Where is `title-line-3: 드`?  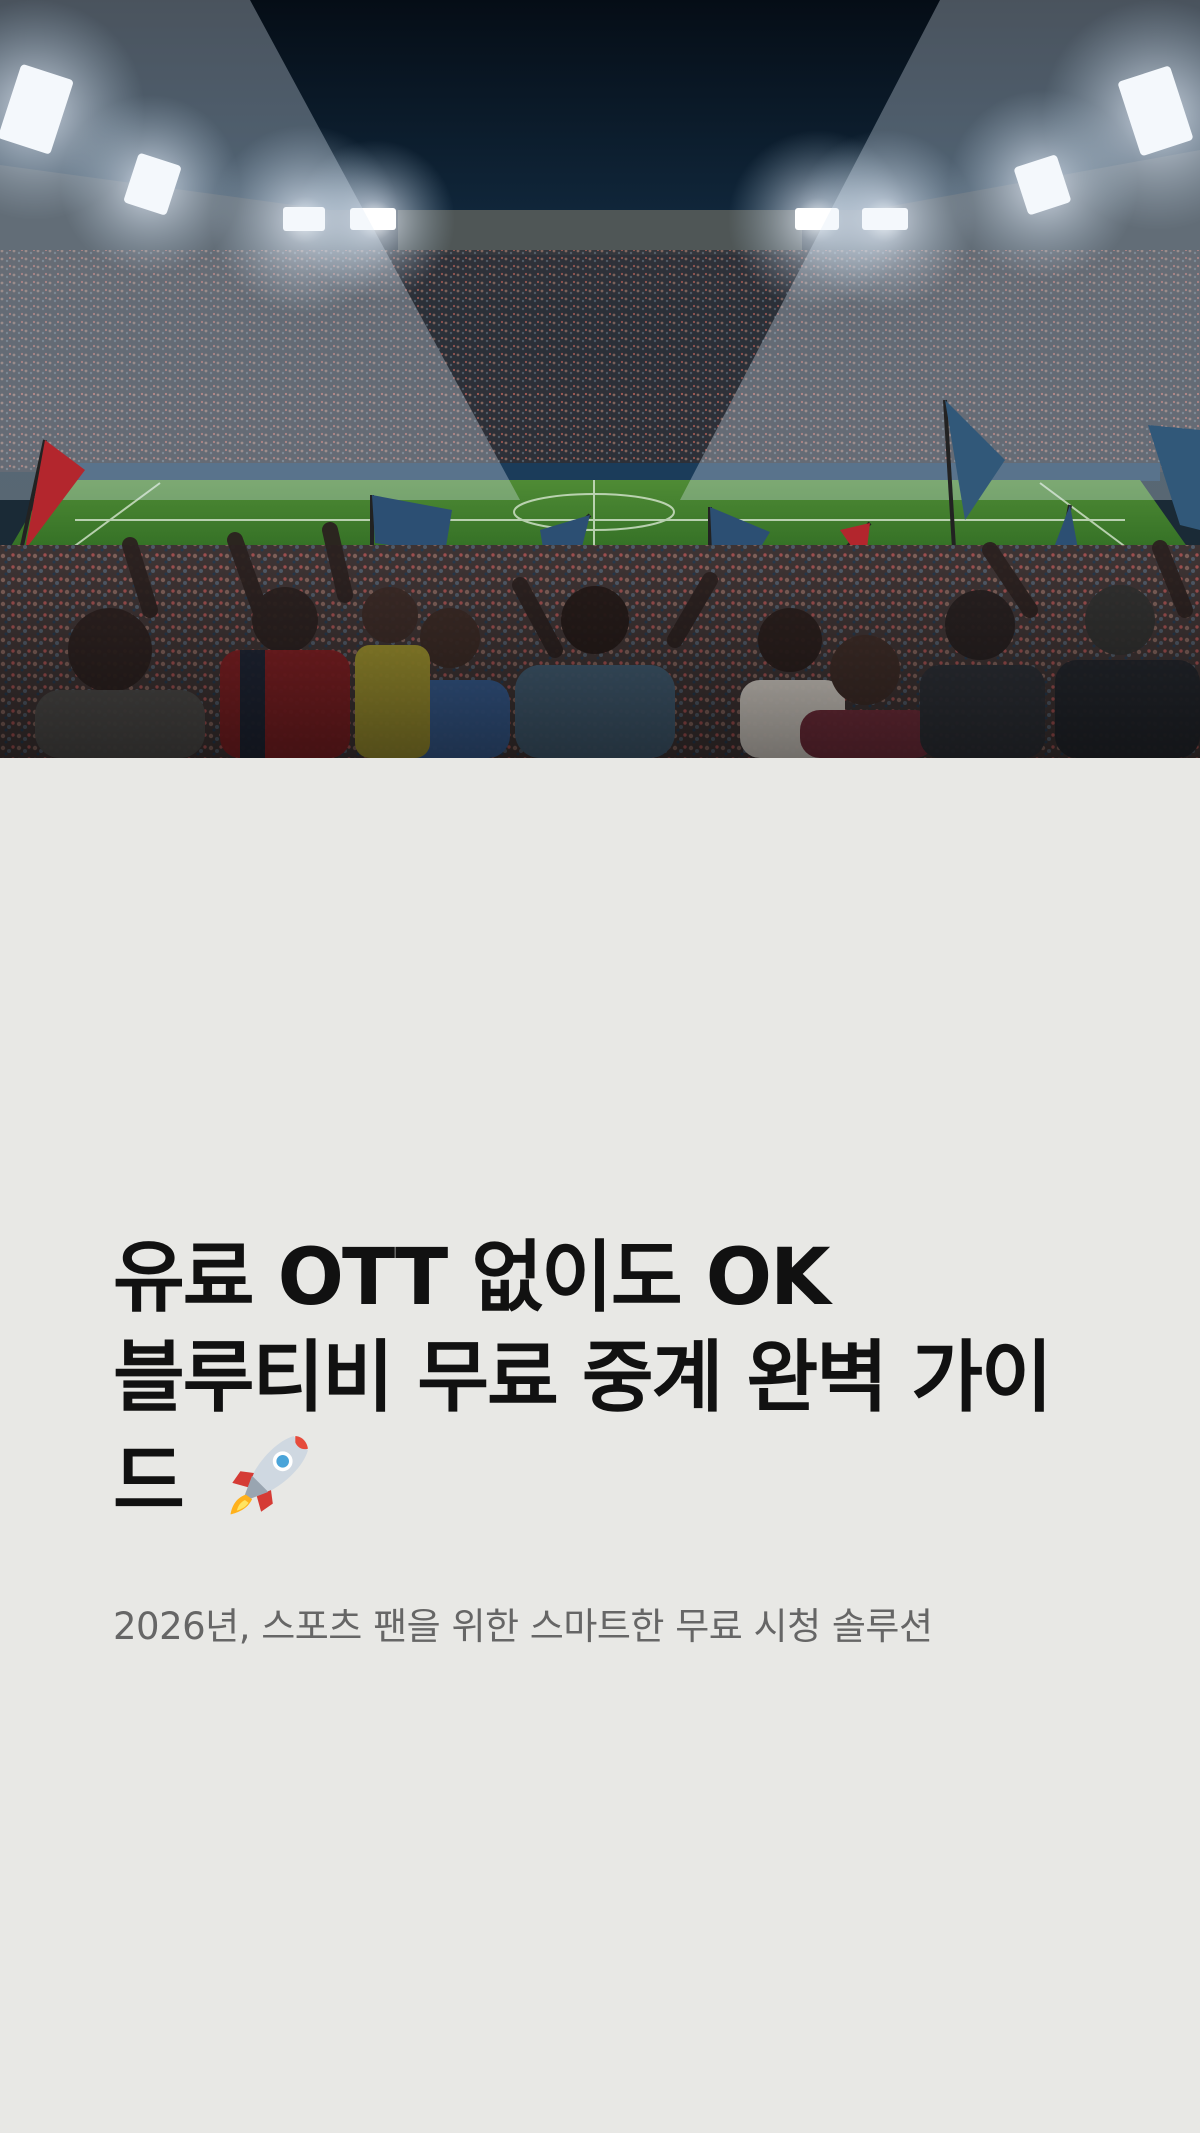 title-line-3: 드 is located at coordinates (603, 1480).